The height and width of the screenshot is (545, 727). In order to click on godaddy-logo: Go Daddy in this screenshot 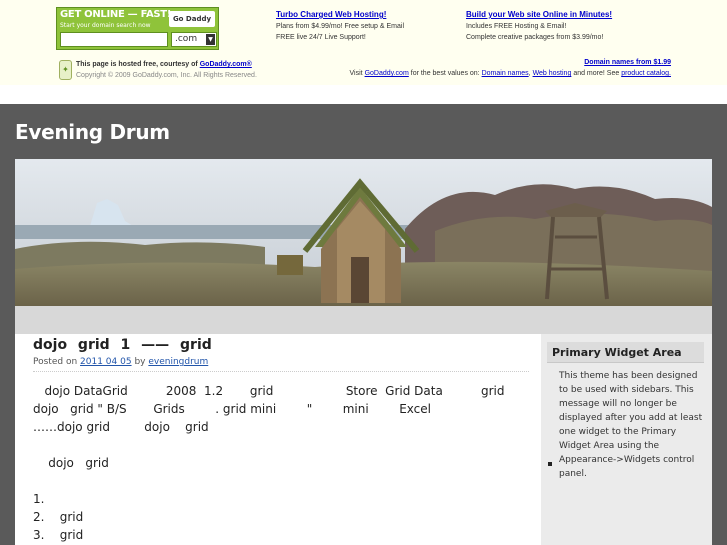, I will do `click(192, 19)`.